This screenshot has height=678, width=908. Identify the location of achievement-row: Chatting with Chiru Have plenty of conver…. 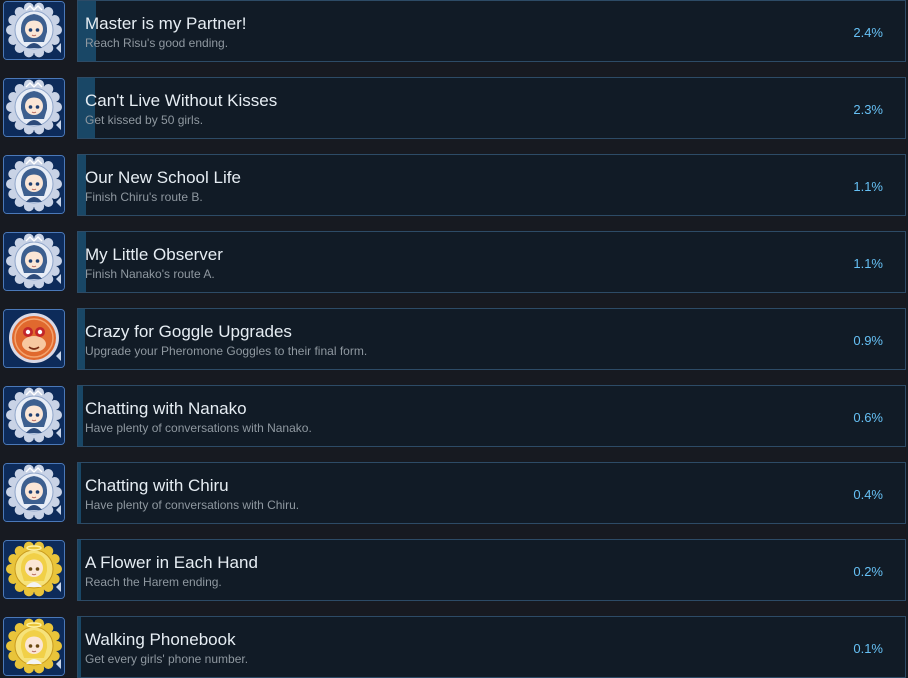
(454, 493).